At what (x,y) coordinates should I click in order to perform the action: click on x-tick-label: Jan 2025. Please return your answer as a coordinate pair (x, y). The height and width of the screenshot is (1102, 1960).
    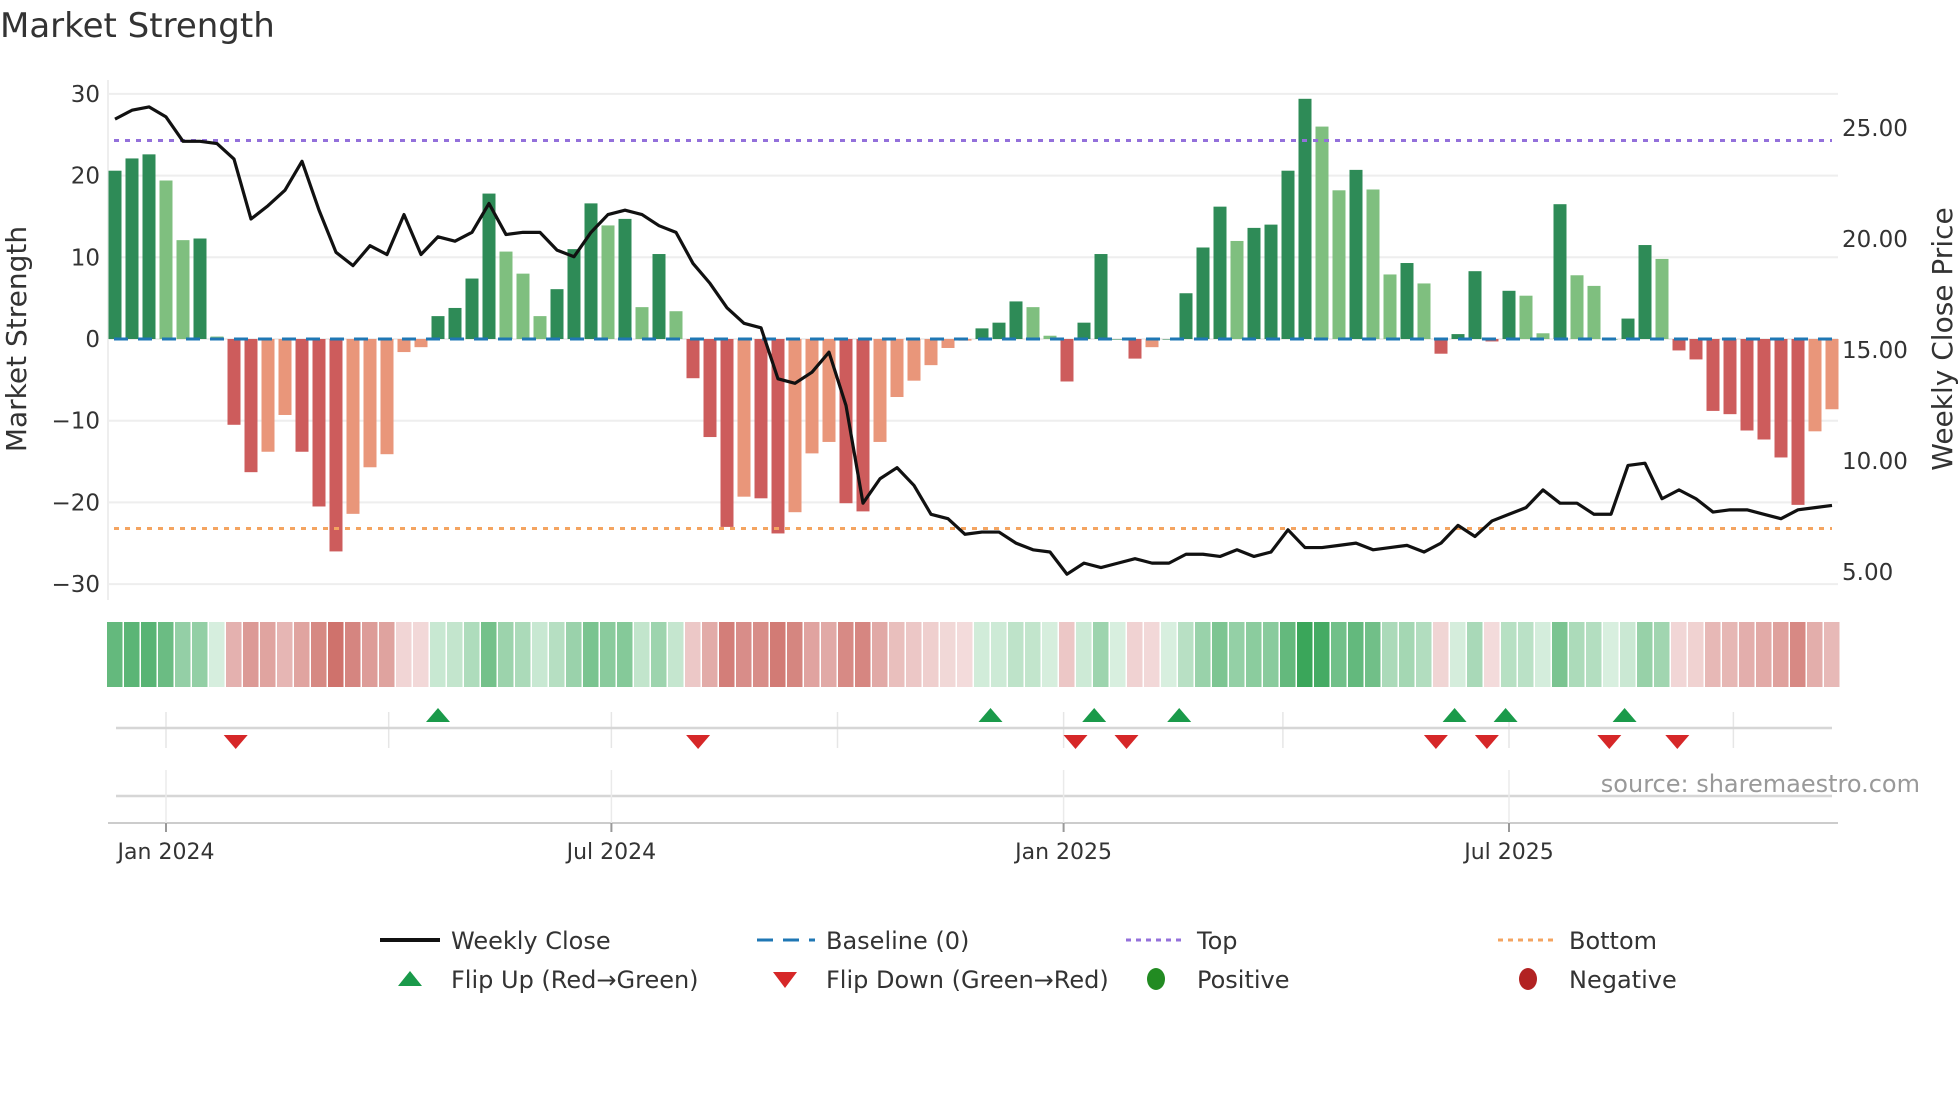
    Looking at the image, I should click on (1062, 852).